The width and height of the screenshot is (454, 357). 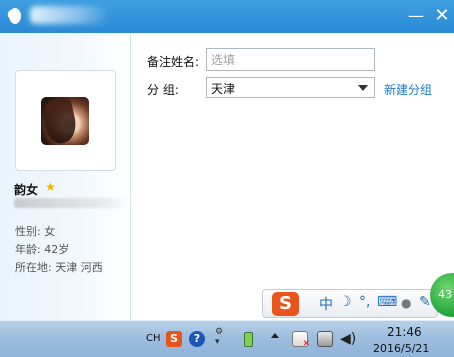 What do you see at coordinates (70, 15) in the screenshot?
I see `blurred-contact-name` at bounding box center [70, 15].